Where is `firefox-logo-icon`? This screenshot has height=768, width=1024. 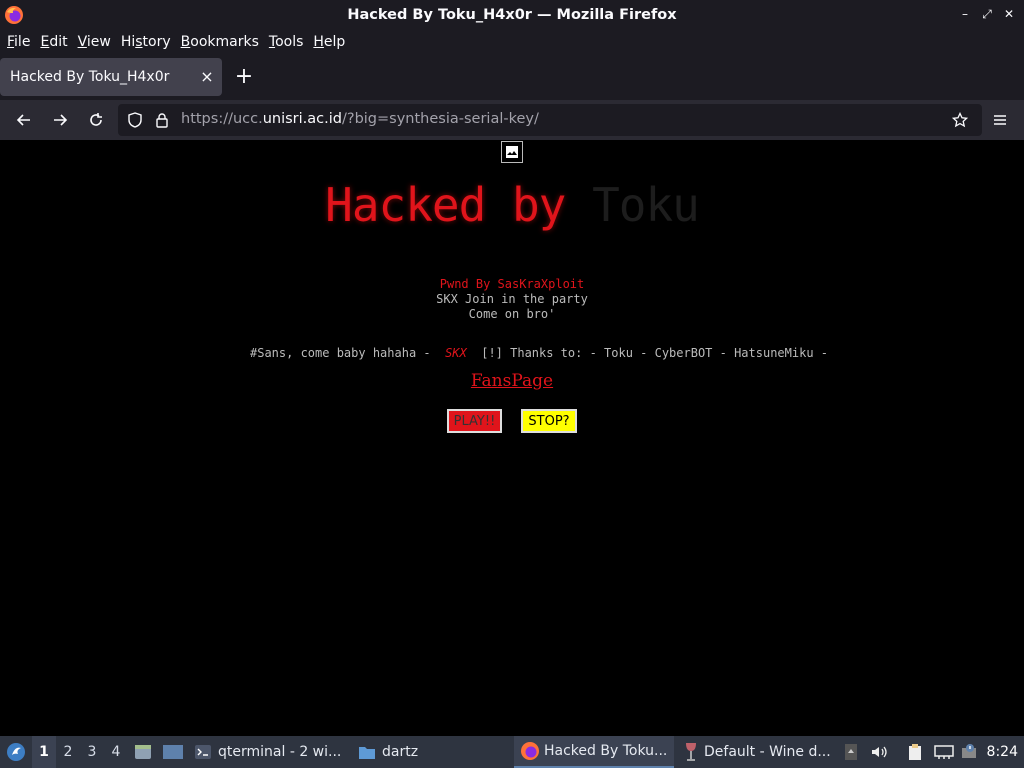 firefox-logo-icon is located at coordinates (14, 15).